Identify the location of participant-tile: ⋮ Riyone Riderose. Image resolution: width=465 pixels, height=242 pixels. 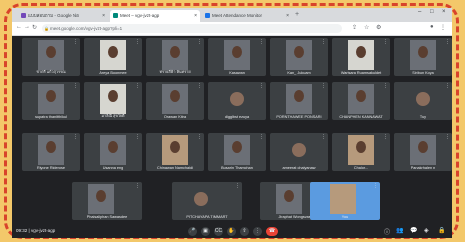
(51, 152).